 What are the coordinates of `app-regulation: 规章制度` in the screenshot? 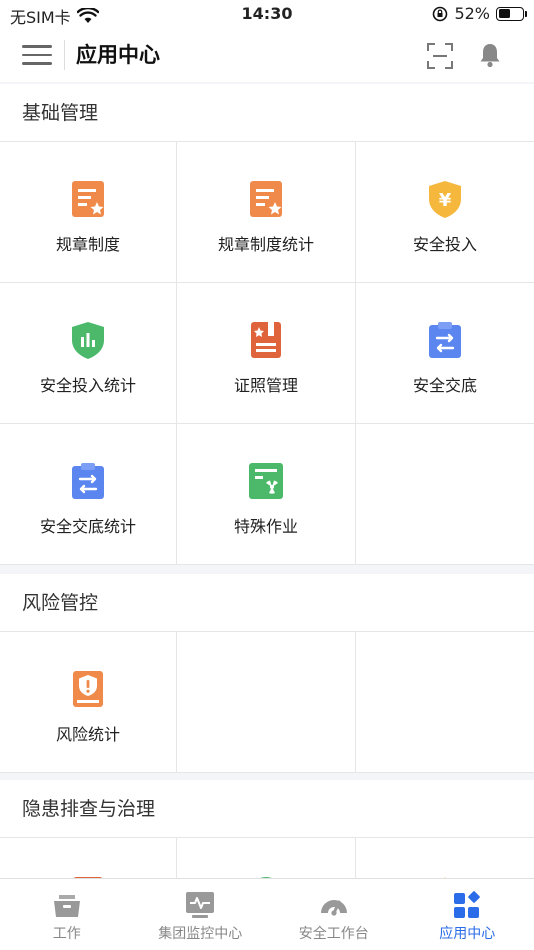 It's located at (88, 212).